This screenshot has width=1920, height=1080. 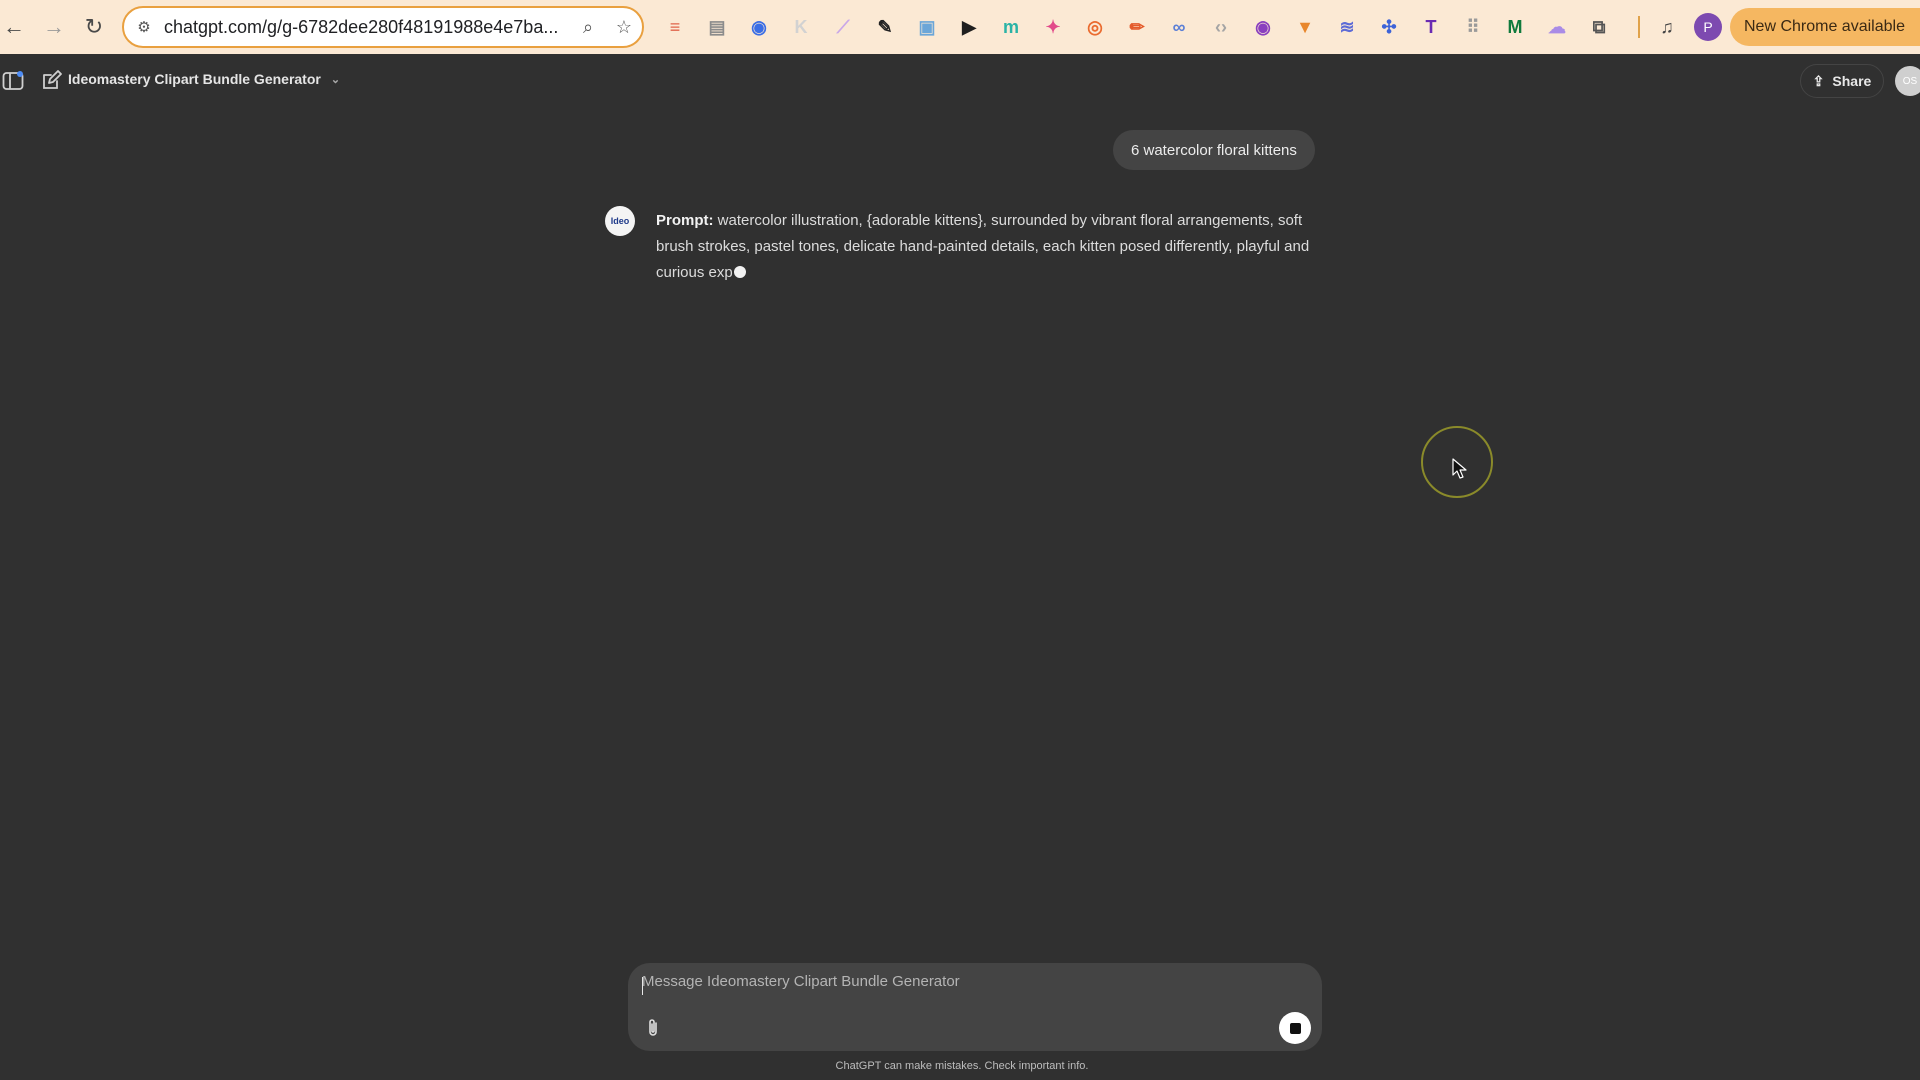 I want to click on extensions-strip: ≡ ▤ ◉ K ⟋ ✎ ▣ ▶ m ✦ ◎ ✏ ∞ ‹› ◉ ▼ ≋ ✣ T ⠿ M ☁ ⧉ ♫ P, so click(x=1191, y=27).